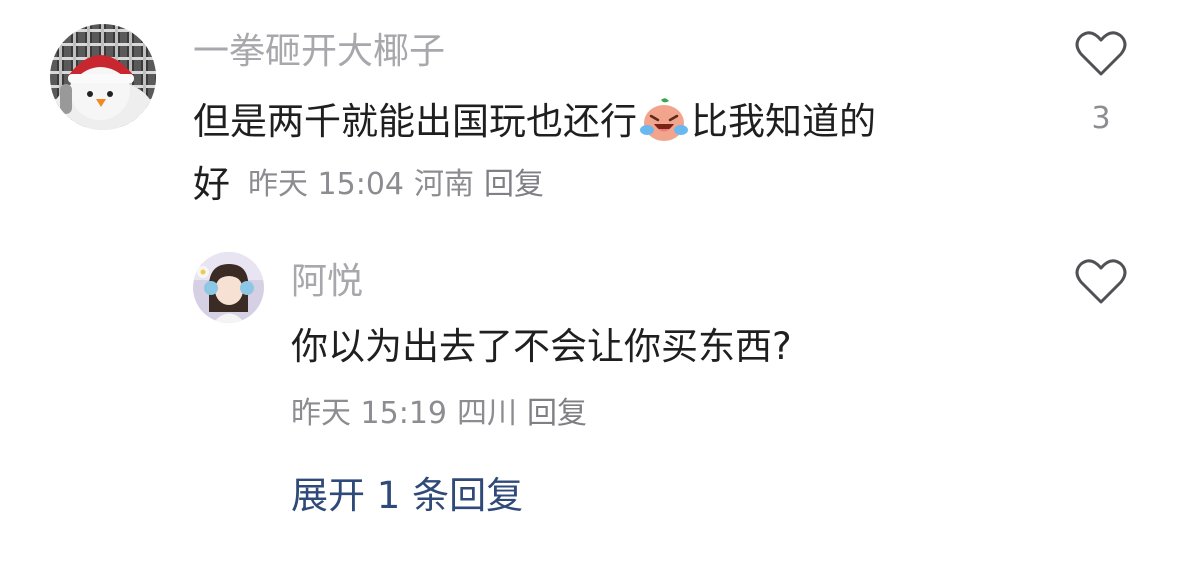 This screenshot has height=563, width=1179. I want to click on comment-time: 昨天 15:04, so click(326, 184).